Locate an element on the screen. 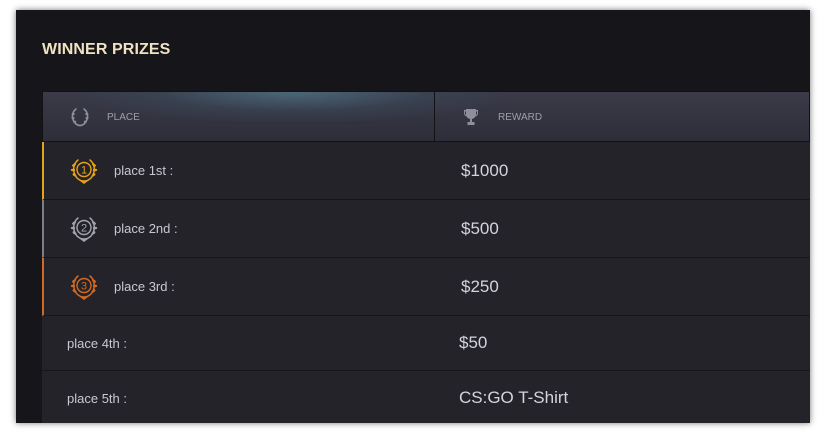  table-header: PLACE REWARD is located at coordinates (426, 116).